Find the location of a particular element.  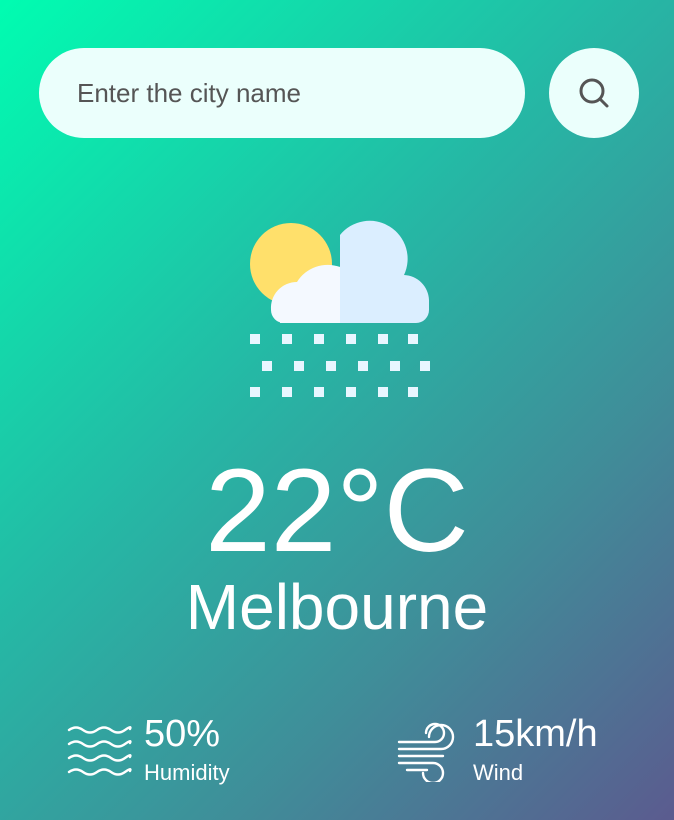

search-icon is located at coordinates (594, 93).